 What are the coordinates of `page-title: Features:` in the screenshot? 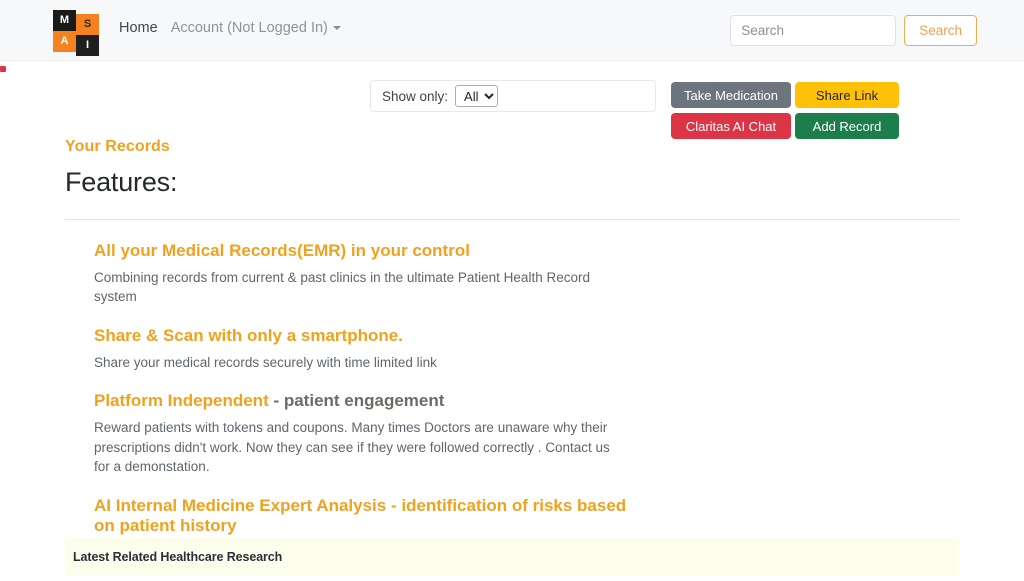 It's located at (121, 182).